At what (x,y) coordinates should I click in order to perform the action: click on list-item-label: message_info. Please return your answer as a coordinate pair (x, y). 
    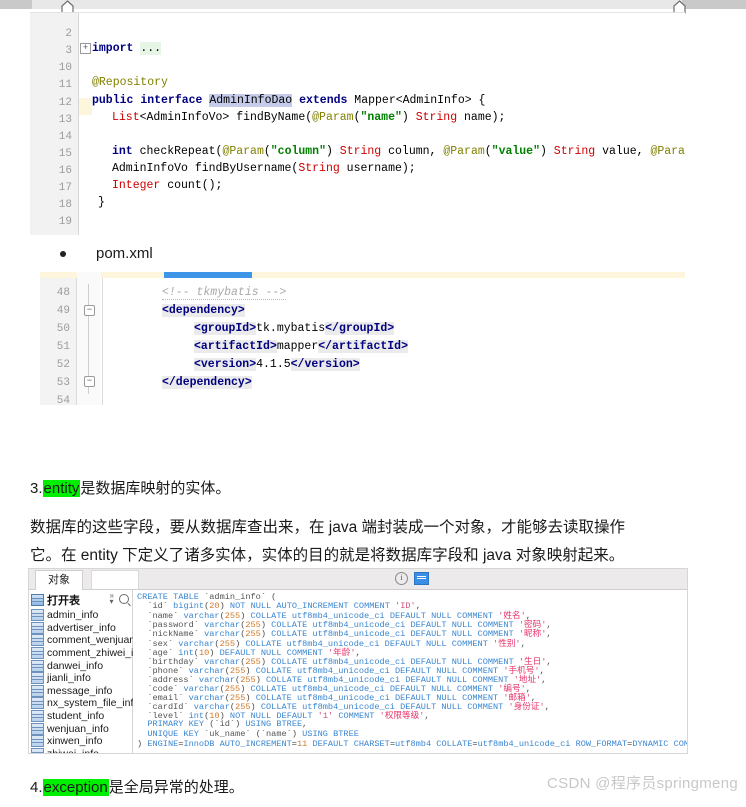
    Looking at the image, I should click on (80, 690).